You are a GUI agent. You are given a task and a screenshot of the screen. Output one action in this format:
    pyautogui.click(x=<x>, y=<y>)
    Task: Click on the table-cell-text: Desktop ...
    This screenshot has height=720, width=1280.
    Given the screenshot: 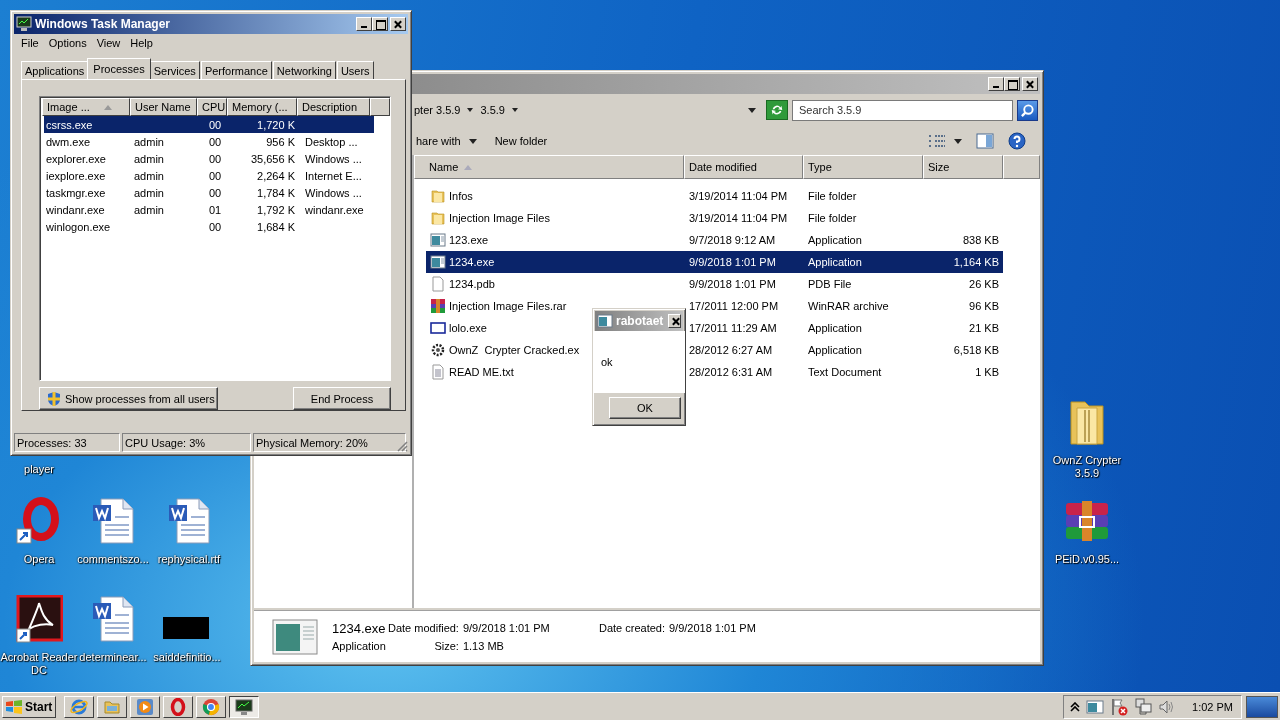 What is the action you would take?
    pyautogui.click(x=331, y=141)
    